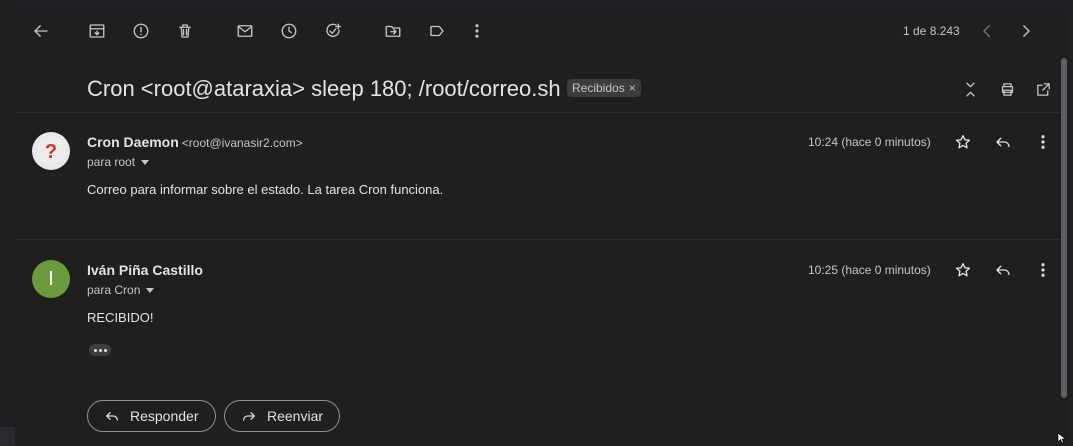 This screenshot has height=446, width=1073. Describe the element at coordinates (185, 31) in the screenshot. I see `delete-icon` at that location.